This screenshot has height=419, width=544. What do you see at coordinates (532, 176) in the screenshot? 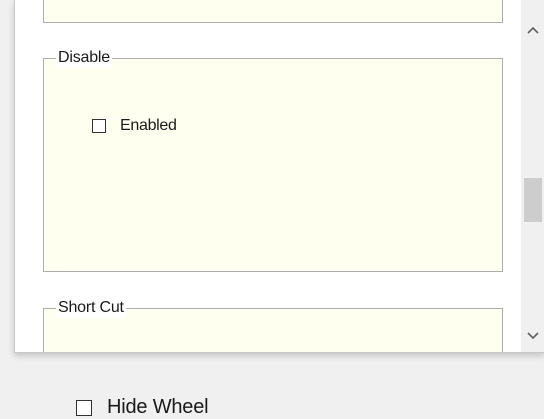
I see `vertical-scrollbar` at bounding box center [532, 176].